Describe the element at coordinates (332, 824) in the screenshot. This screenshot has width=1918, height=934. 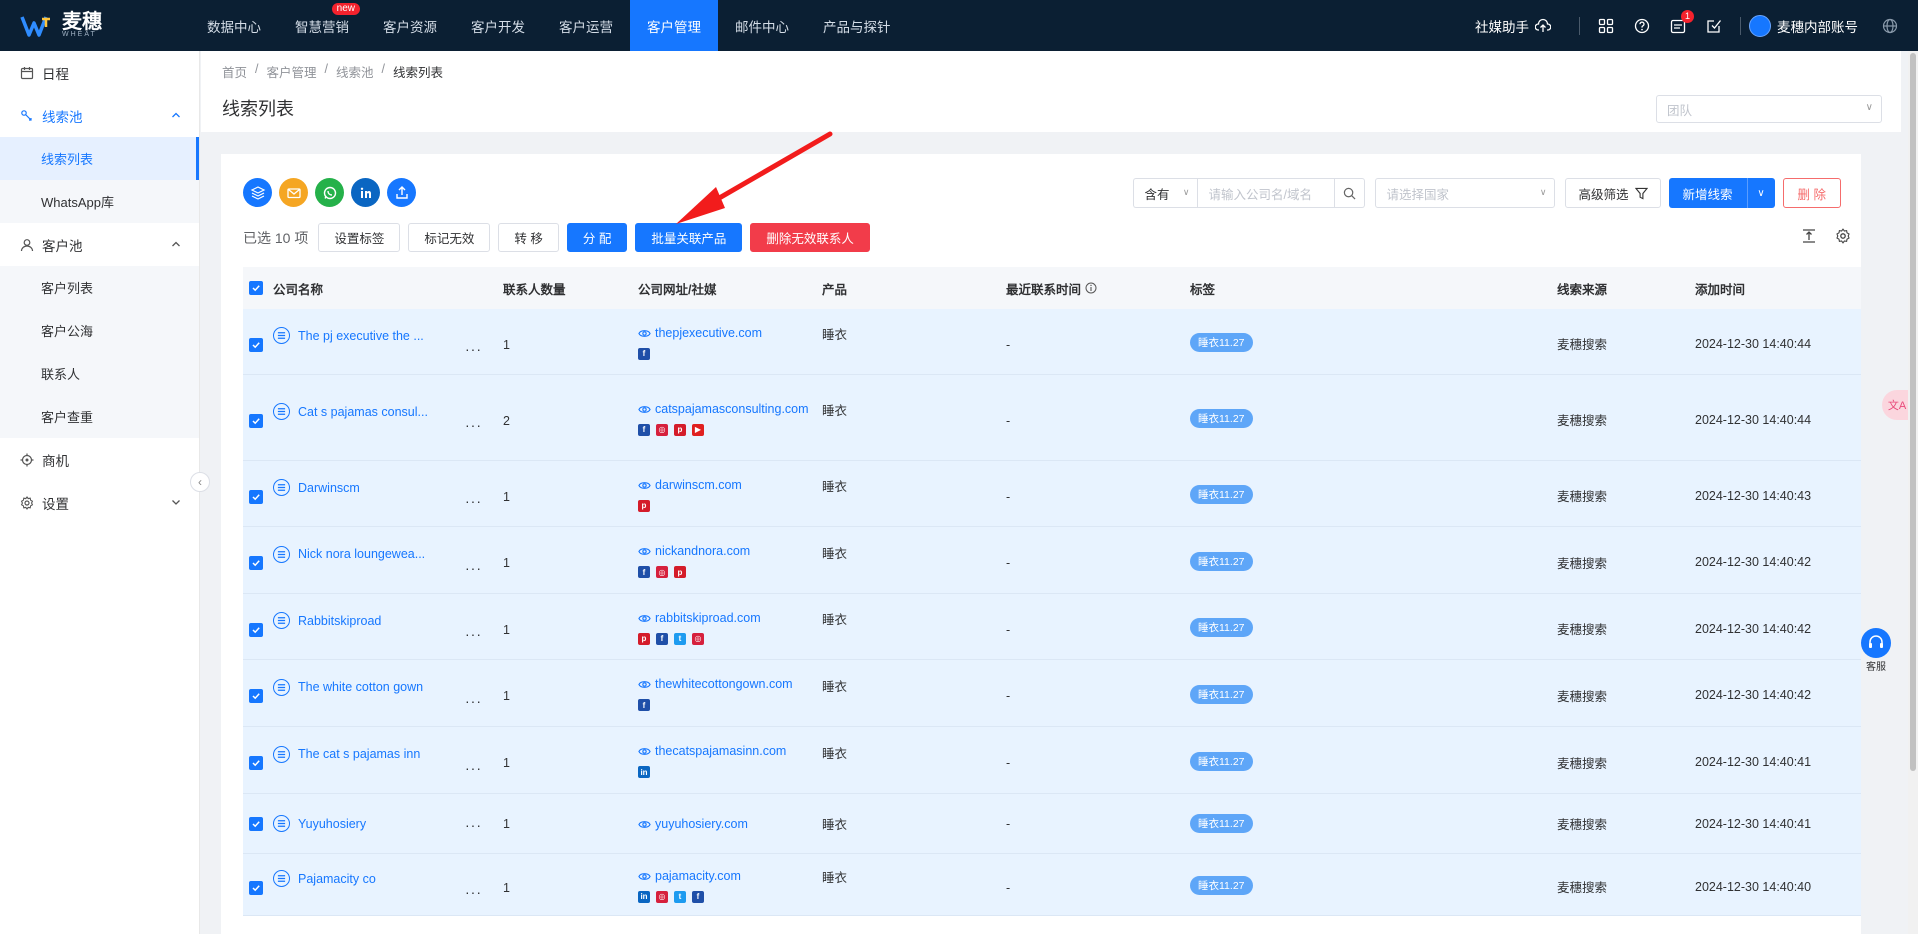
I see `company-name-link: Yuyuhosiery` at that location.